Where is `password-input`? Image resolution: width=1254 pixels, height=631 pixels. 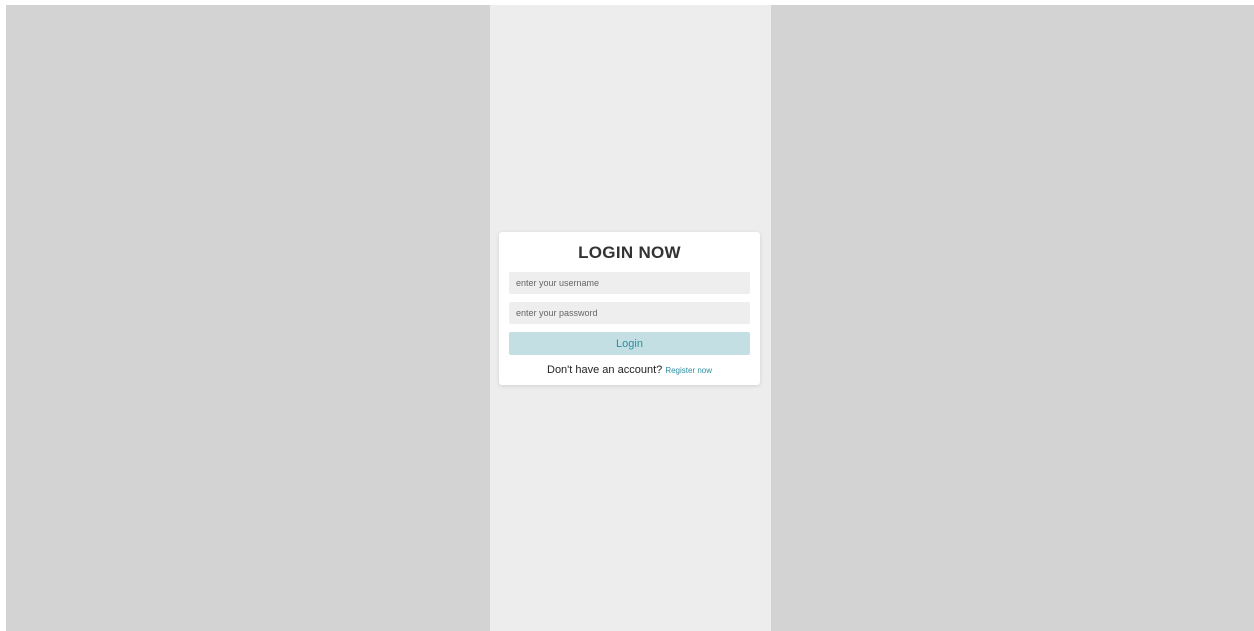
password-input is located at coordinates (629, 313).